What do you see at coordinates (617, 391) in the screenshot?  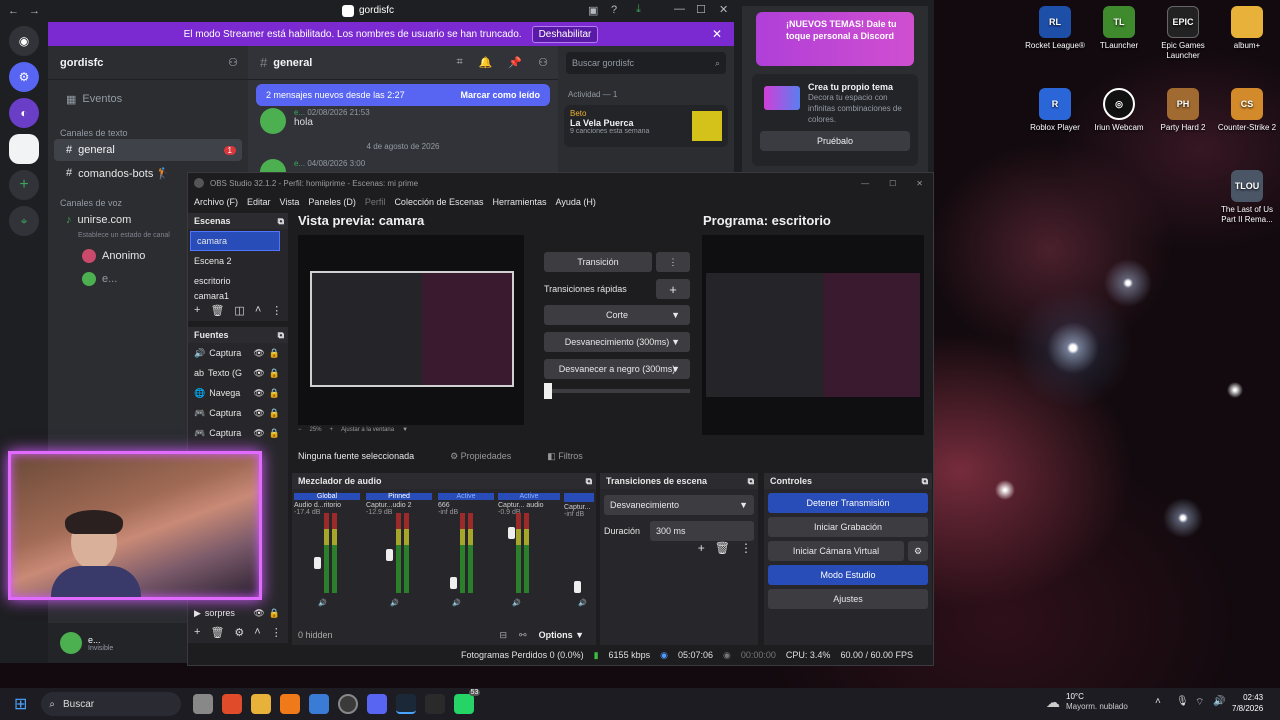 I see `t-bar` at bounding box center [617, 391].